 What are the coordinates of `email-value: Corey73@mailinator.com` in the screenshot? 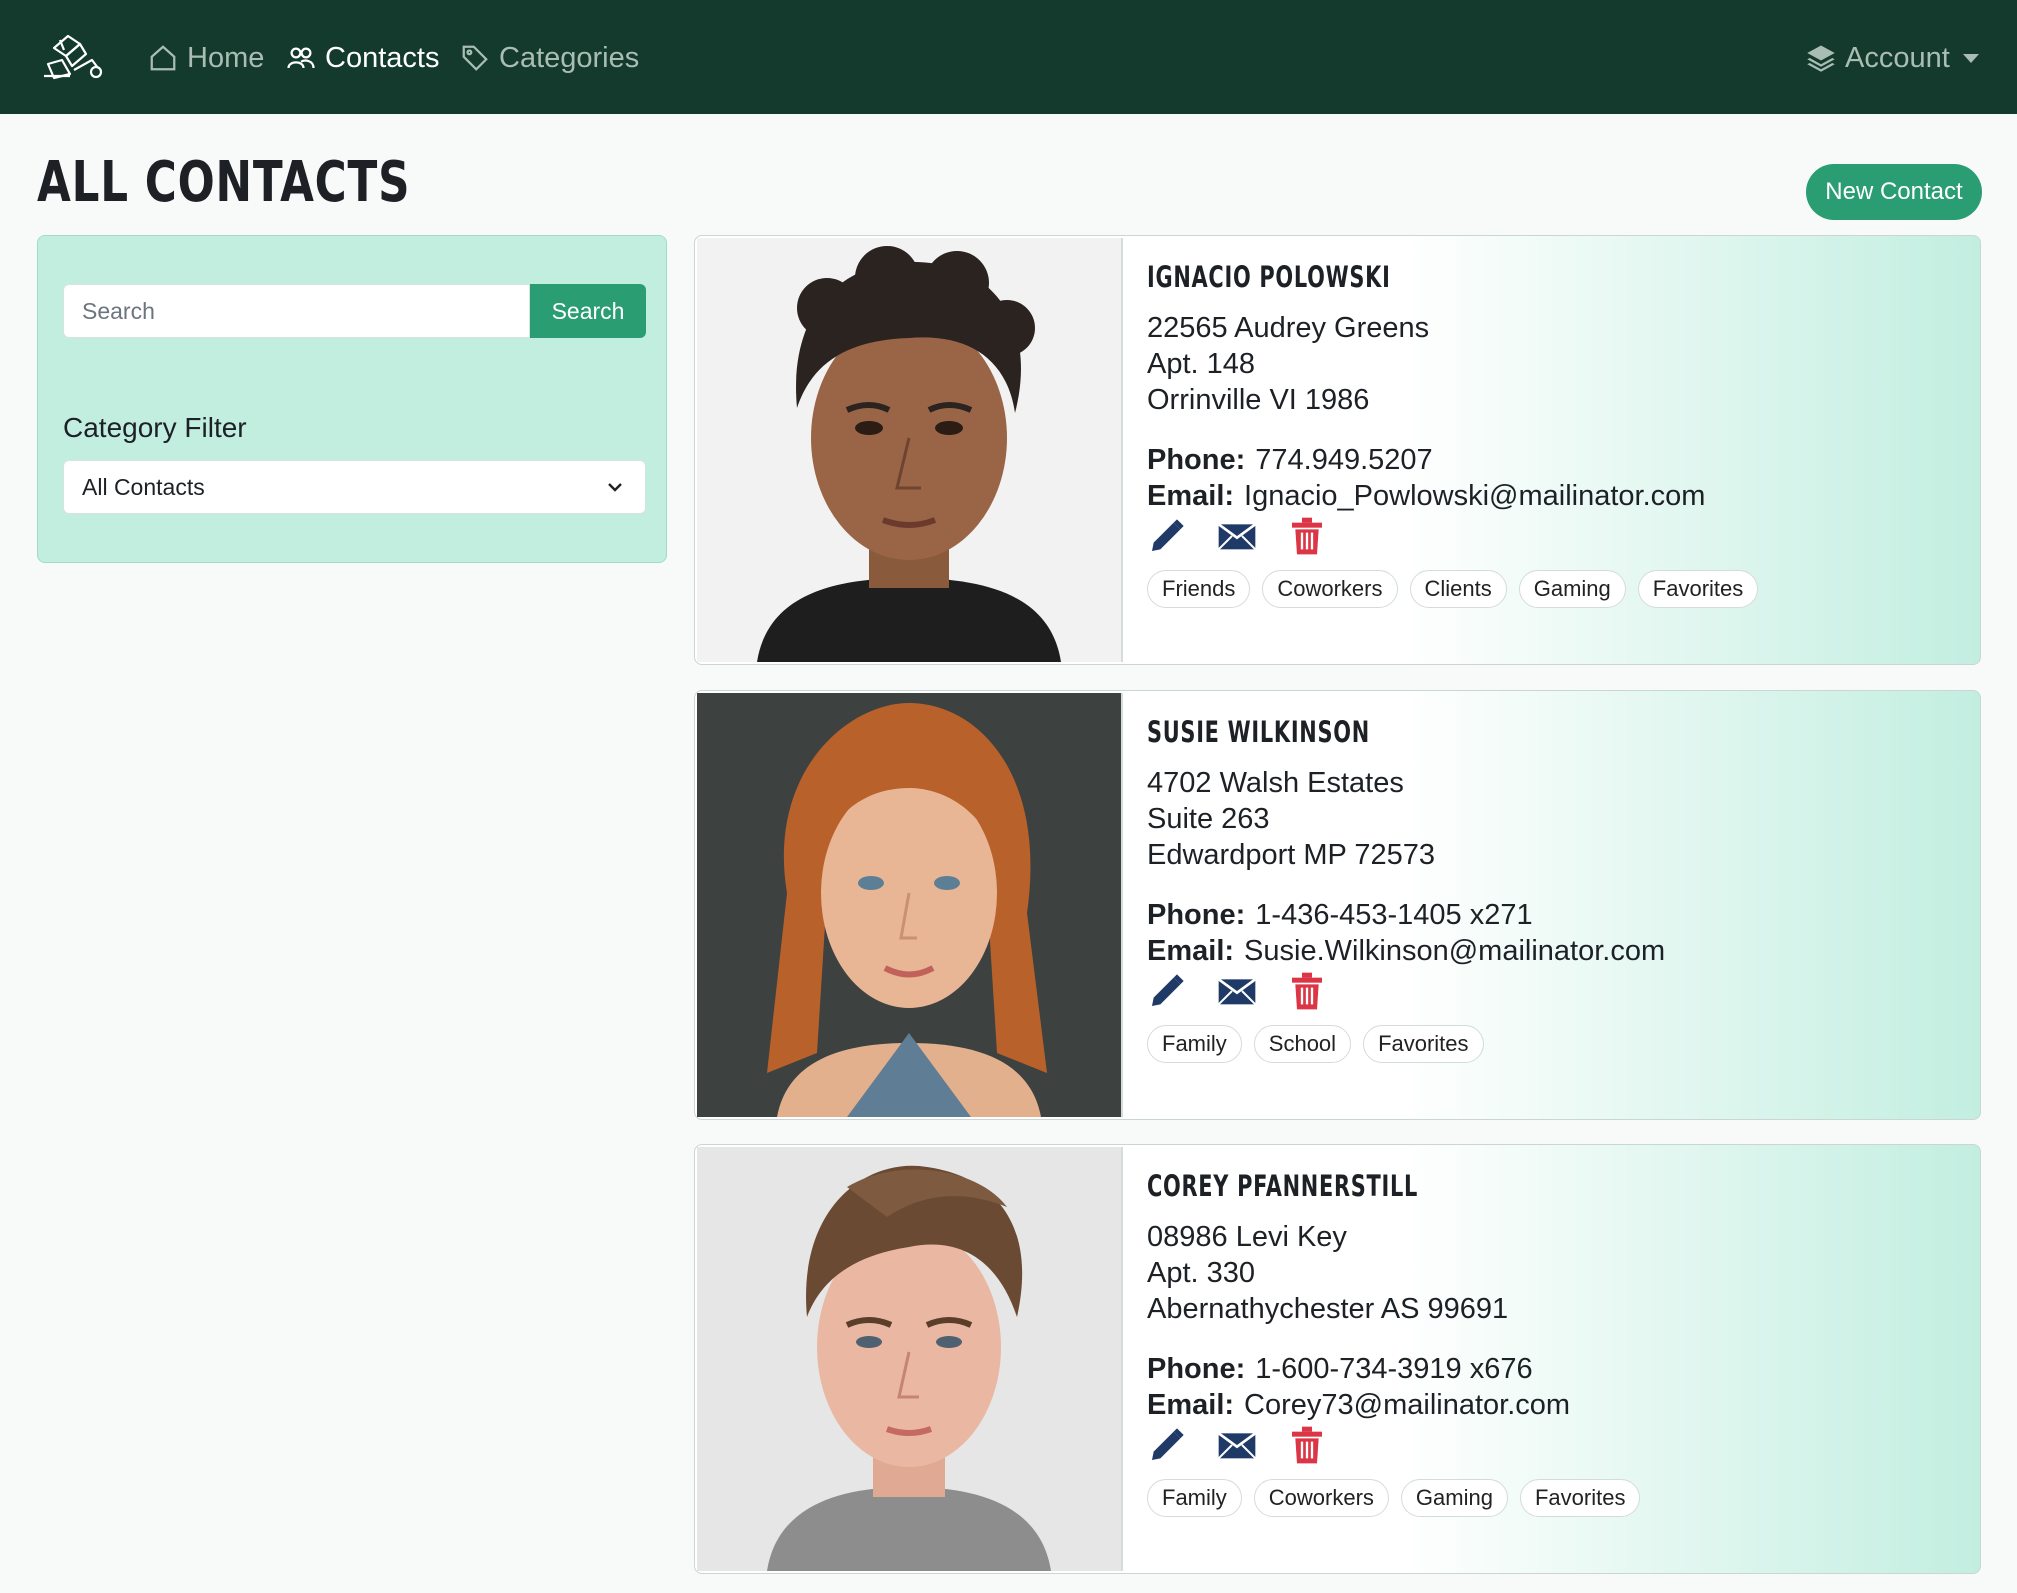 It's located at (1407, 1405).